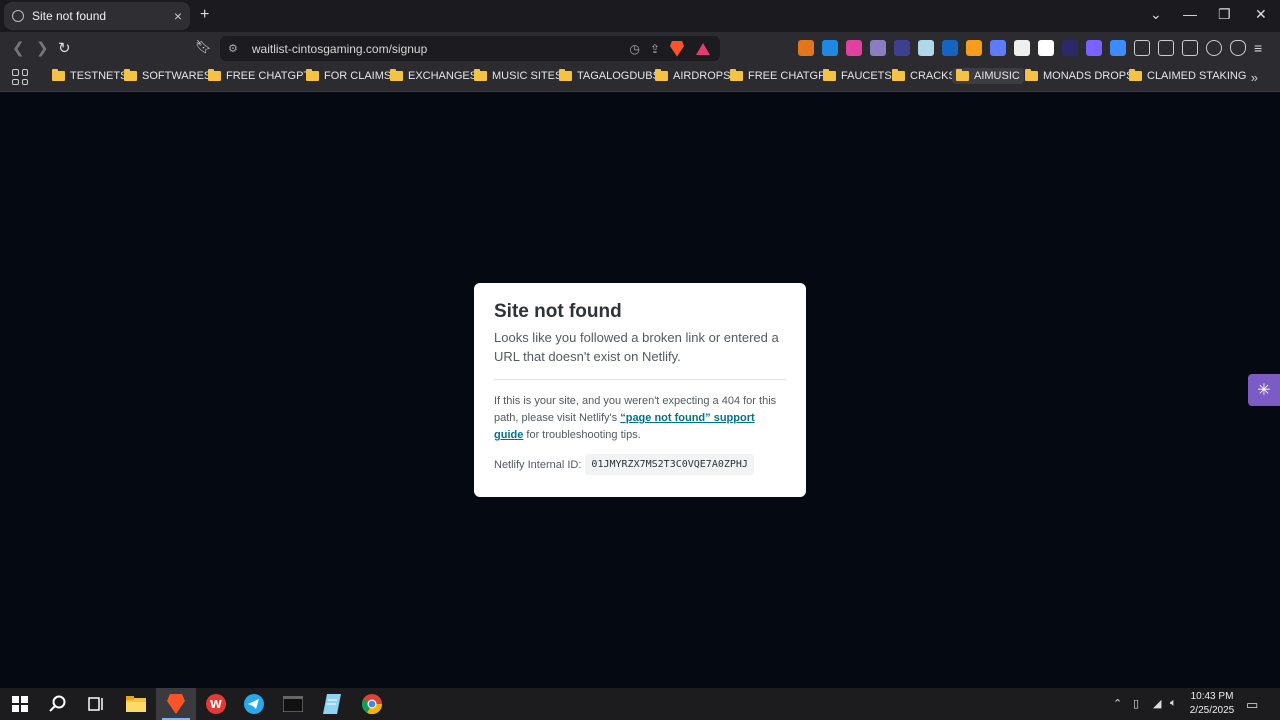  What do you see at coordinates (854, 48) in the screenshot?
I see `extension-pink-icon` at bounding box center [854, 48].